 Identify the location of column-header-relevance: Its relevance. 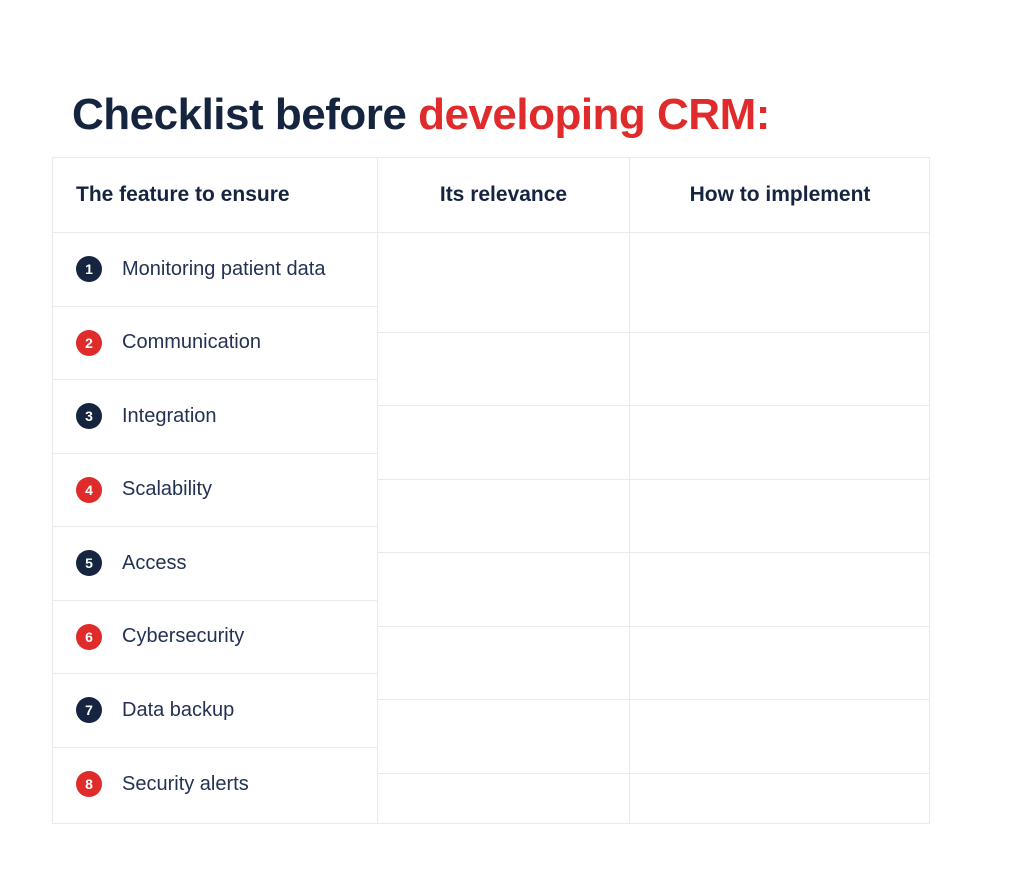
(503, 194).